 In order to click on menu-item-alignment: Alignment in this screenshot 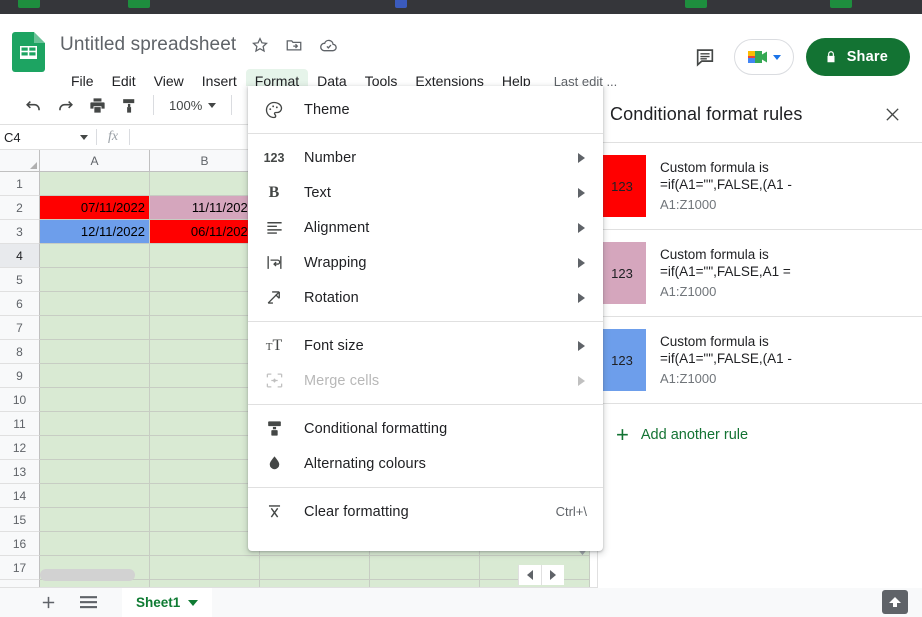, I will do `click(425, 227)`.